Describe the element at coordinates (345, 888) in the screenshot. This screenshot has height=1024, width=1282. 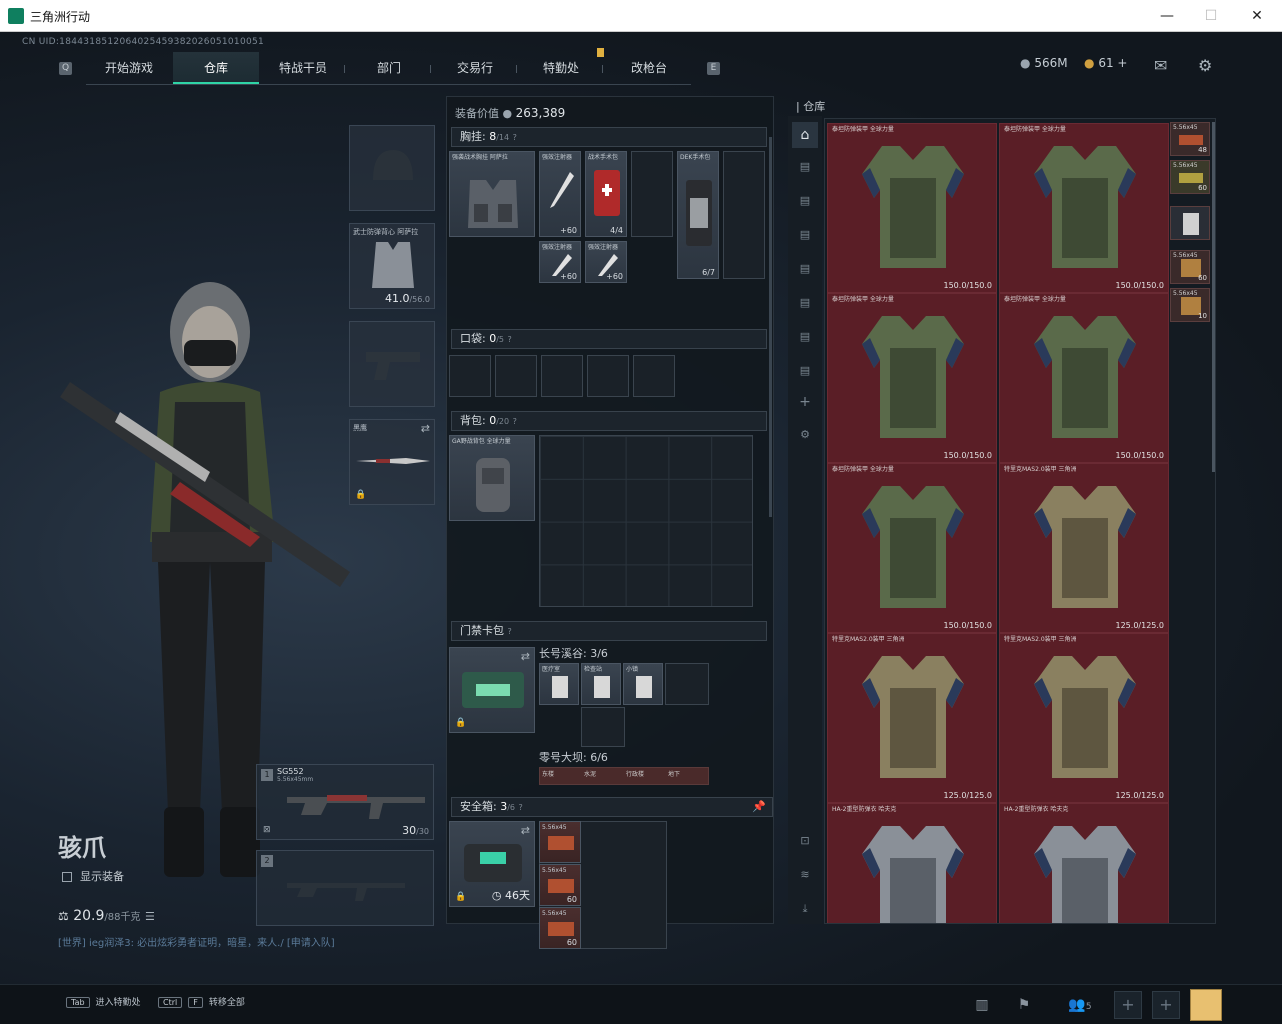
I see `secondary-weapon-slot: 2` at that location.